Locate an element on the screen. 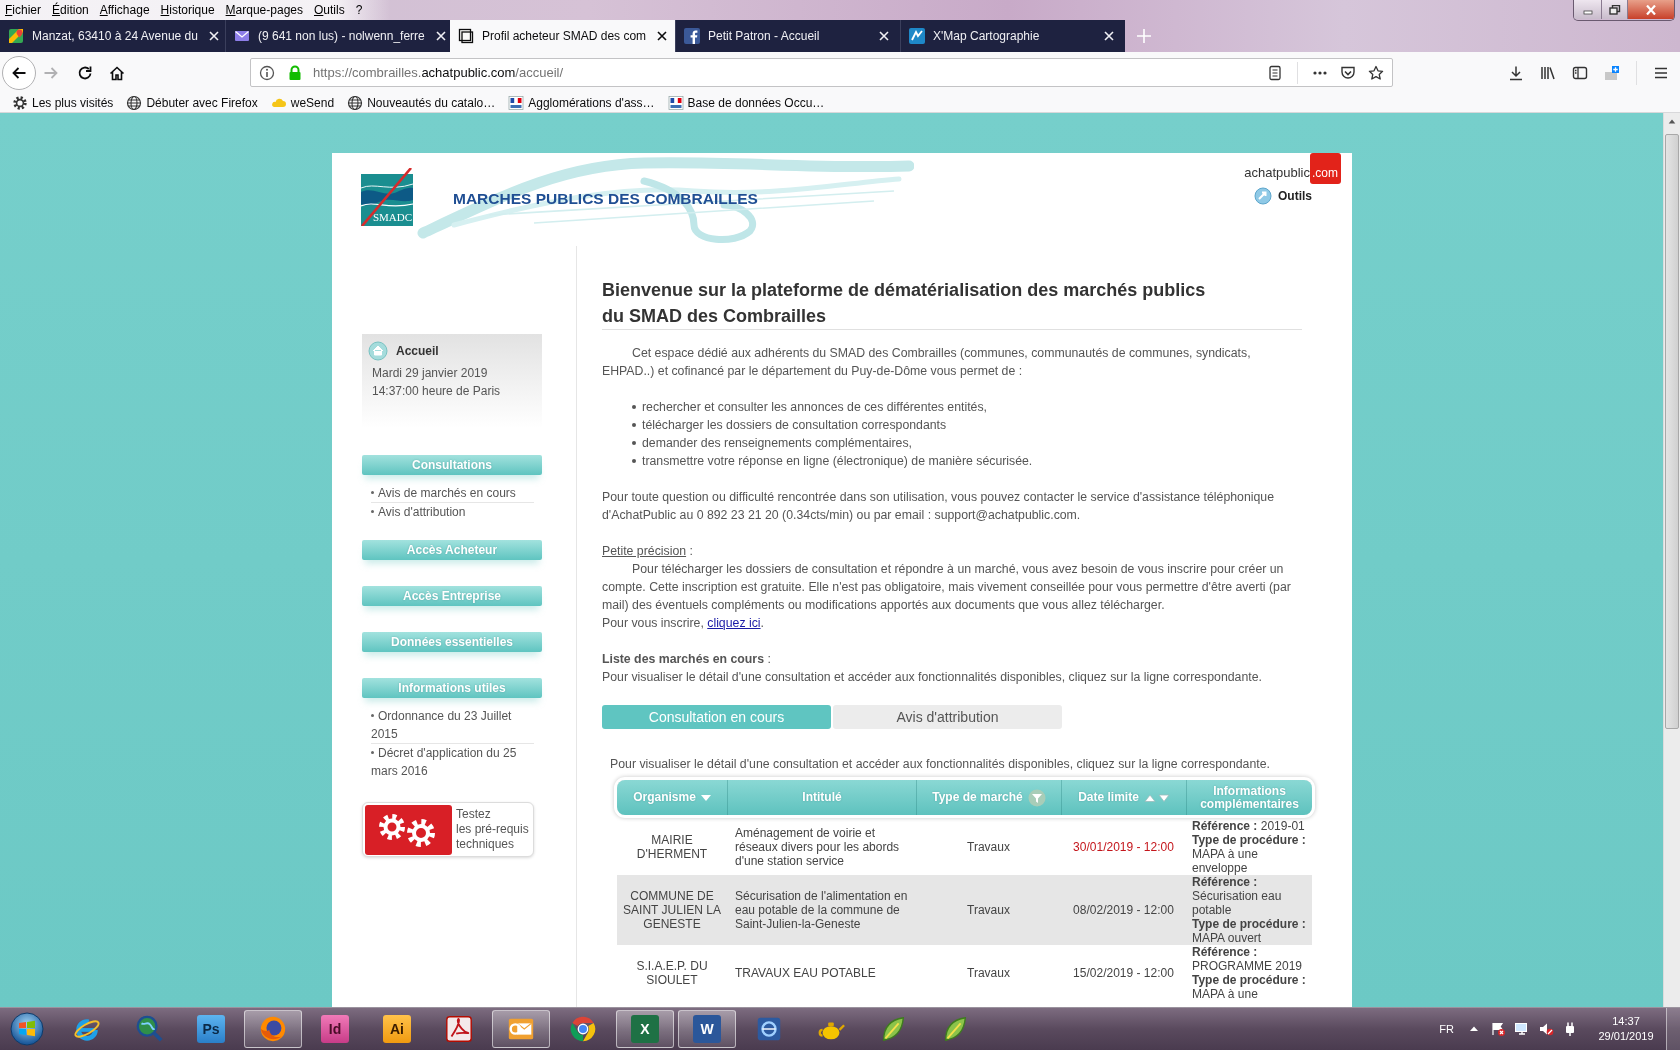  tools-icon is located at coordinates (1263, 196).